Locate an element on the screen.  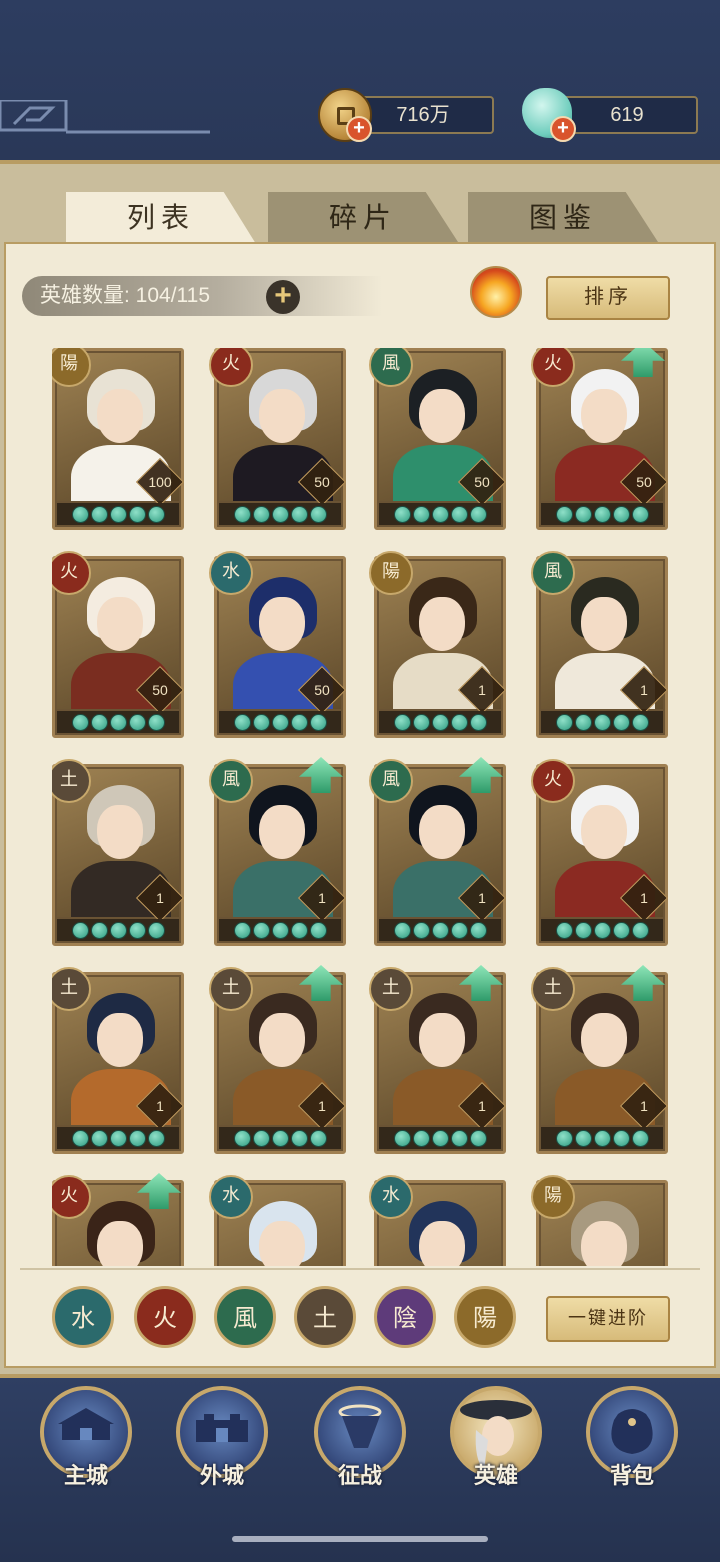
nav-main-city: 主城 is located at coordinates (86, 1440).